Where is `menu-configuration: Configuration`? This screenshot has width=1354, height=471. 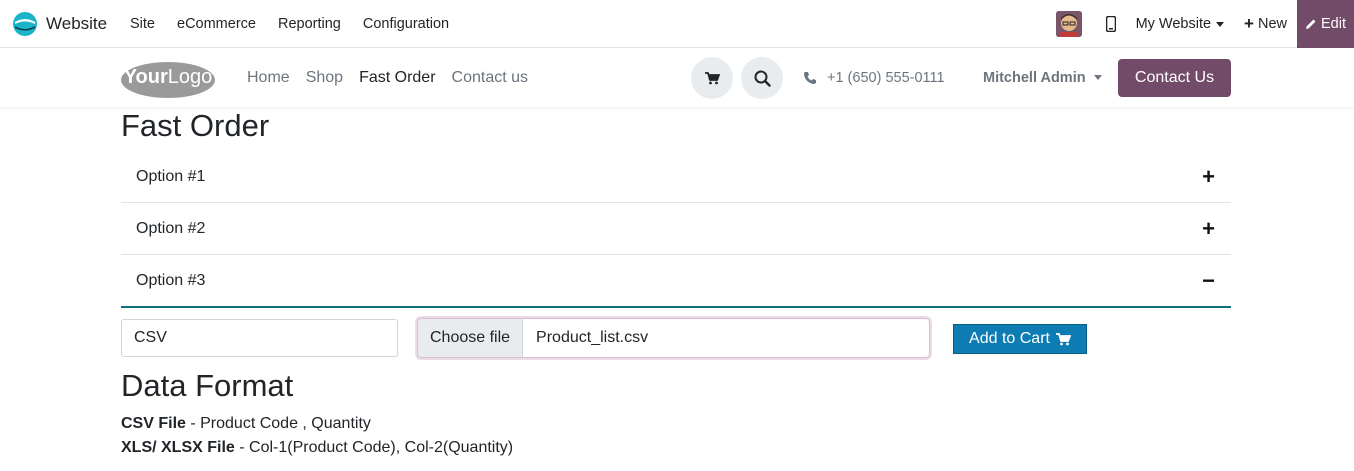
menu-configuration: Configuration is located at coordinates (406, 24).